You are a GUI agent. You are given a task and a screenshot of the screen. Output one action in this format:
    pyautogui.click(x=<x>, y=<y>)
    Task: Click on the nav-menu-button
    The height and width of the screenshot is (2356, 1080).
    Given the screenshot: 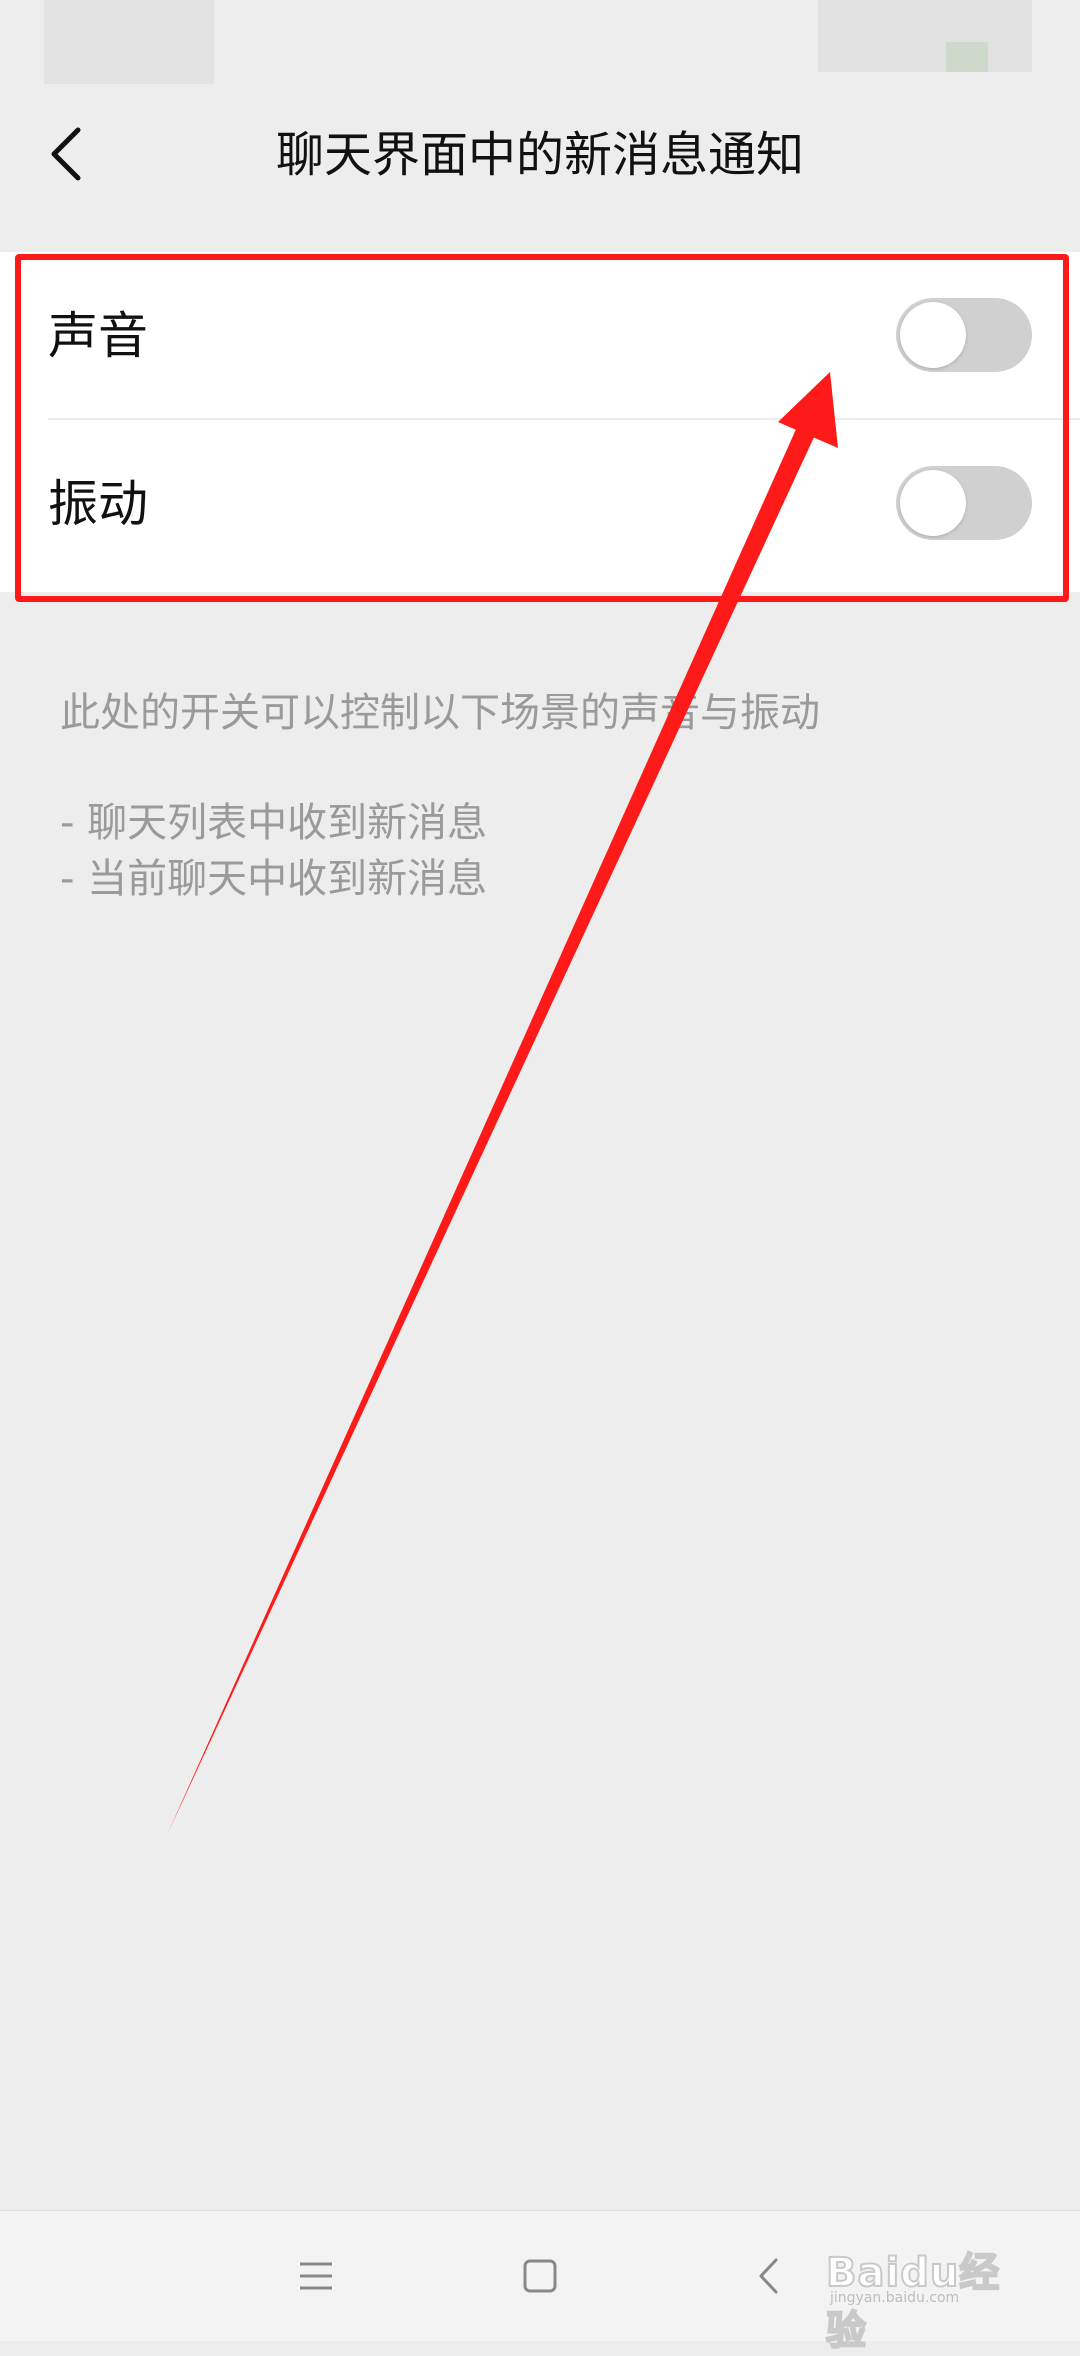 What is the action you would take?
    pyautogui.click(x=316, y=2276)
    